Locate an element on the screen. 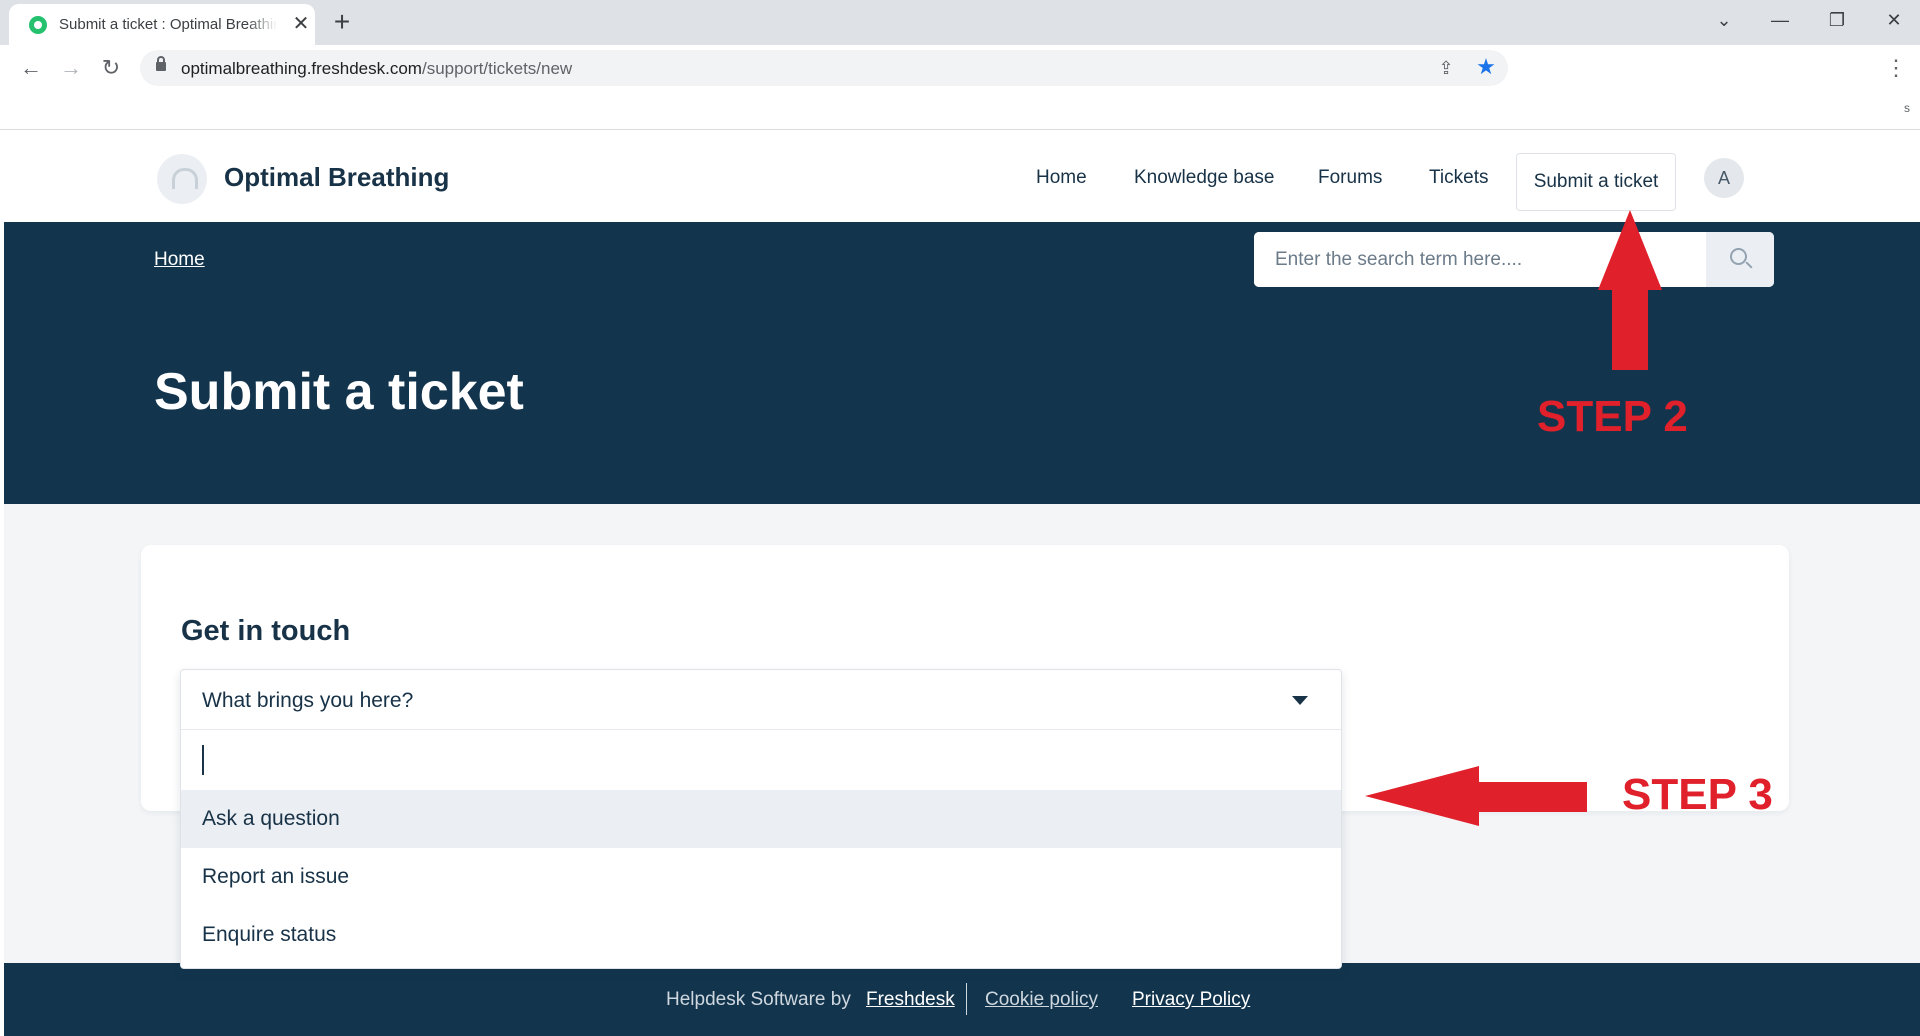  form-heading: Get in touch is located at coordinates (266, 631).